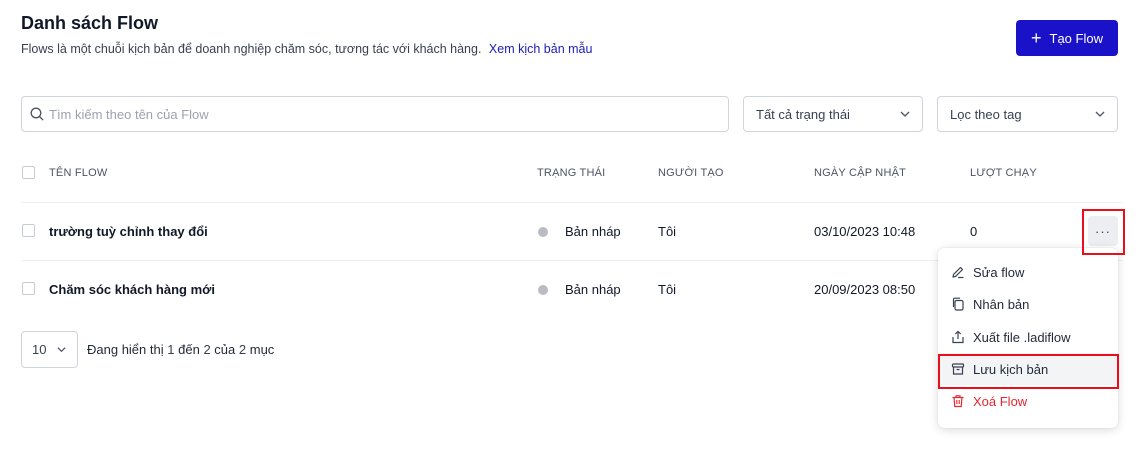 The width and height of the screenshot is (1147, 451). I want to click on export-icon, so click(958, 337).